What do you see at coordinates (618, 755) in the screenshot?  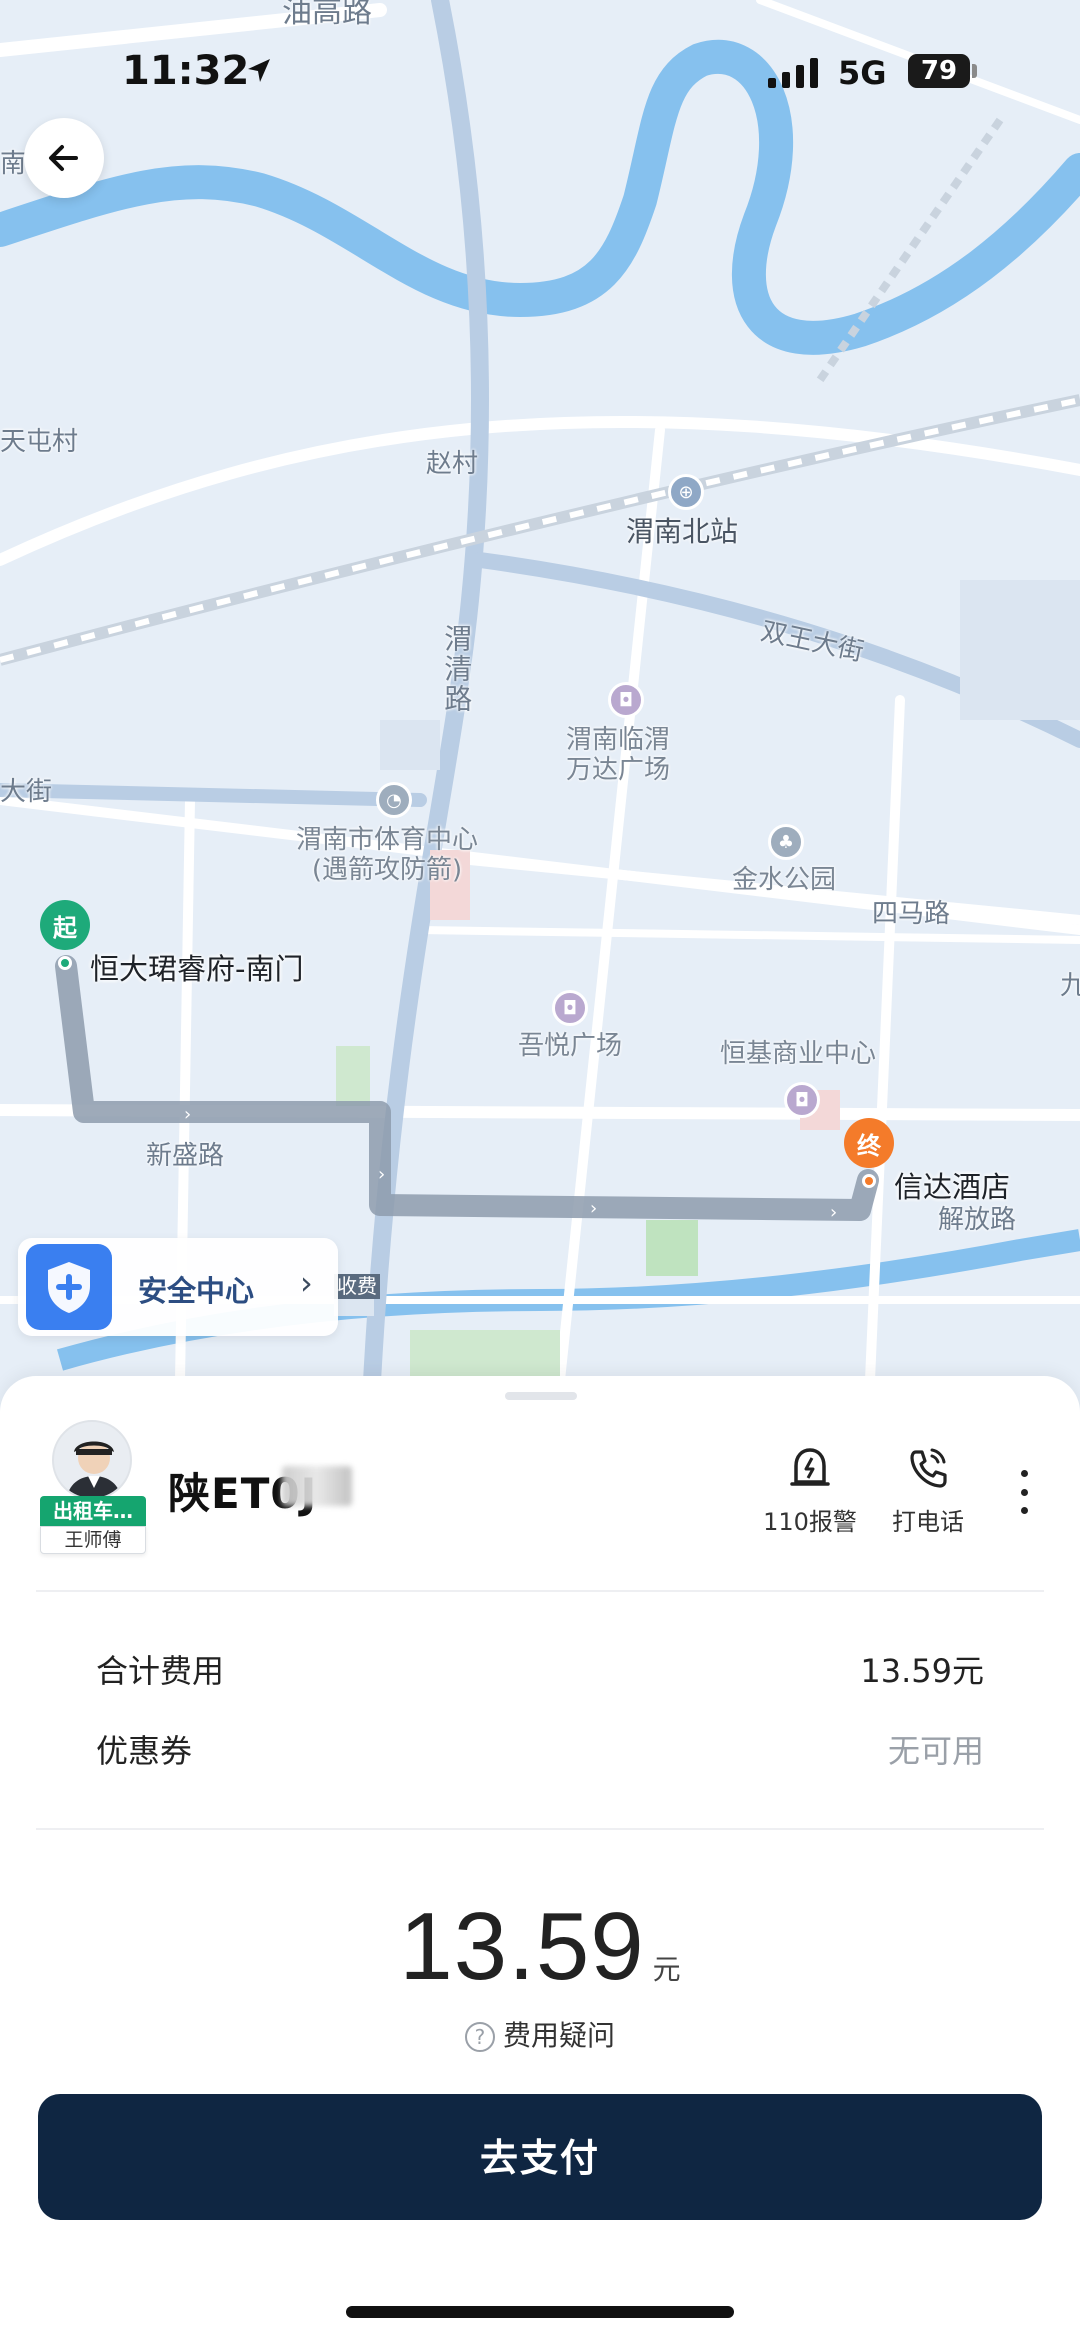 I see `map-label-poi: 渭南临渭 万达广场` at bounding box center [618, 755].